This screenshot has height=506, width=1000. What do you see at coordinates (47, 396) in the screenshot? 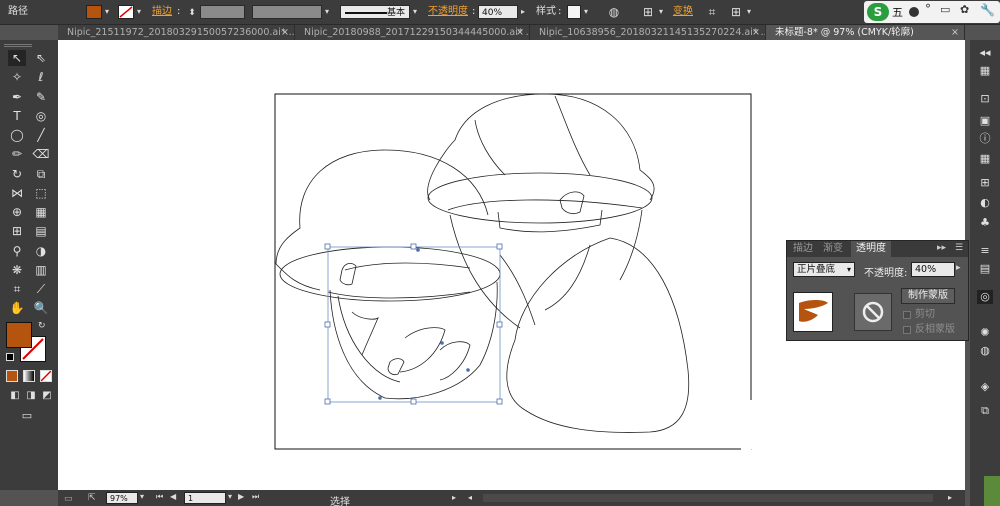
I see `draw-inside-icon: ◩` at bounding box center [47, 396].